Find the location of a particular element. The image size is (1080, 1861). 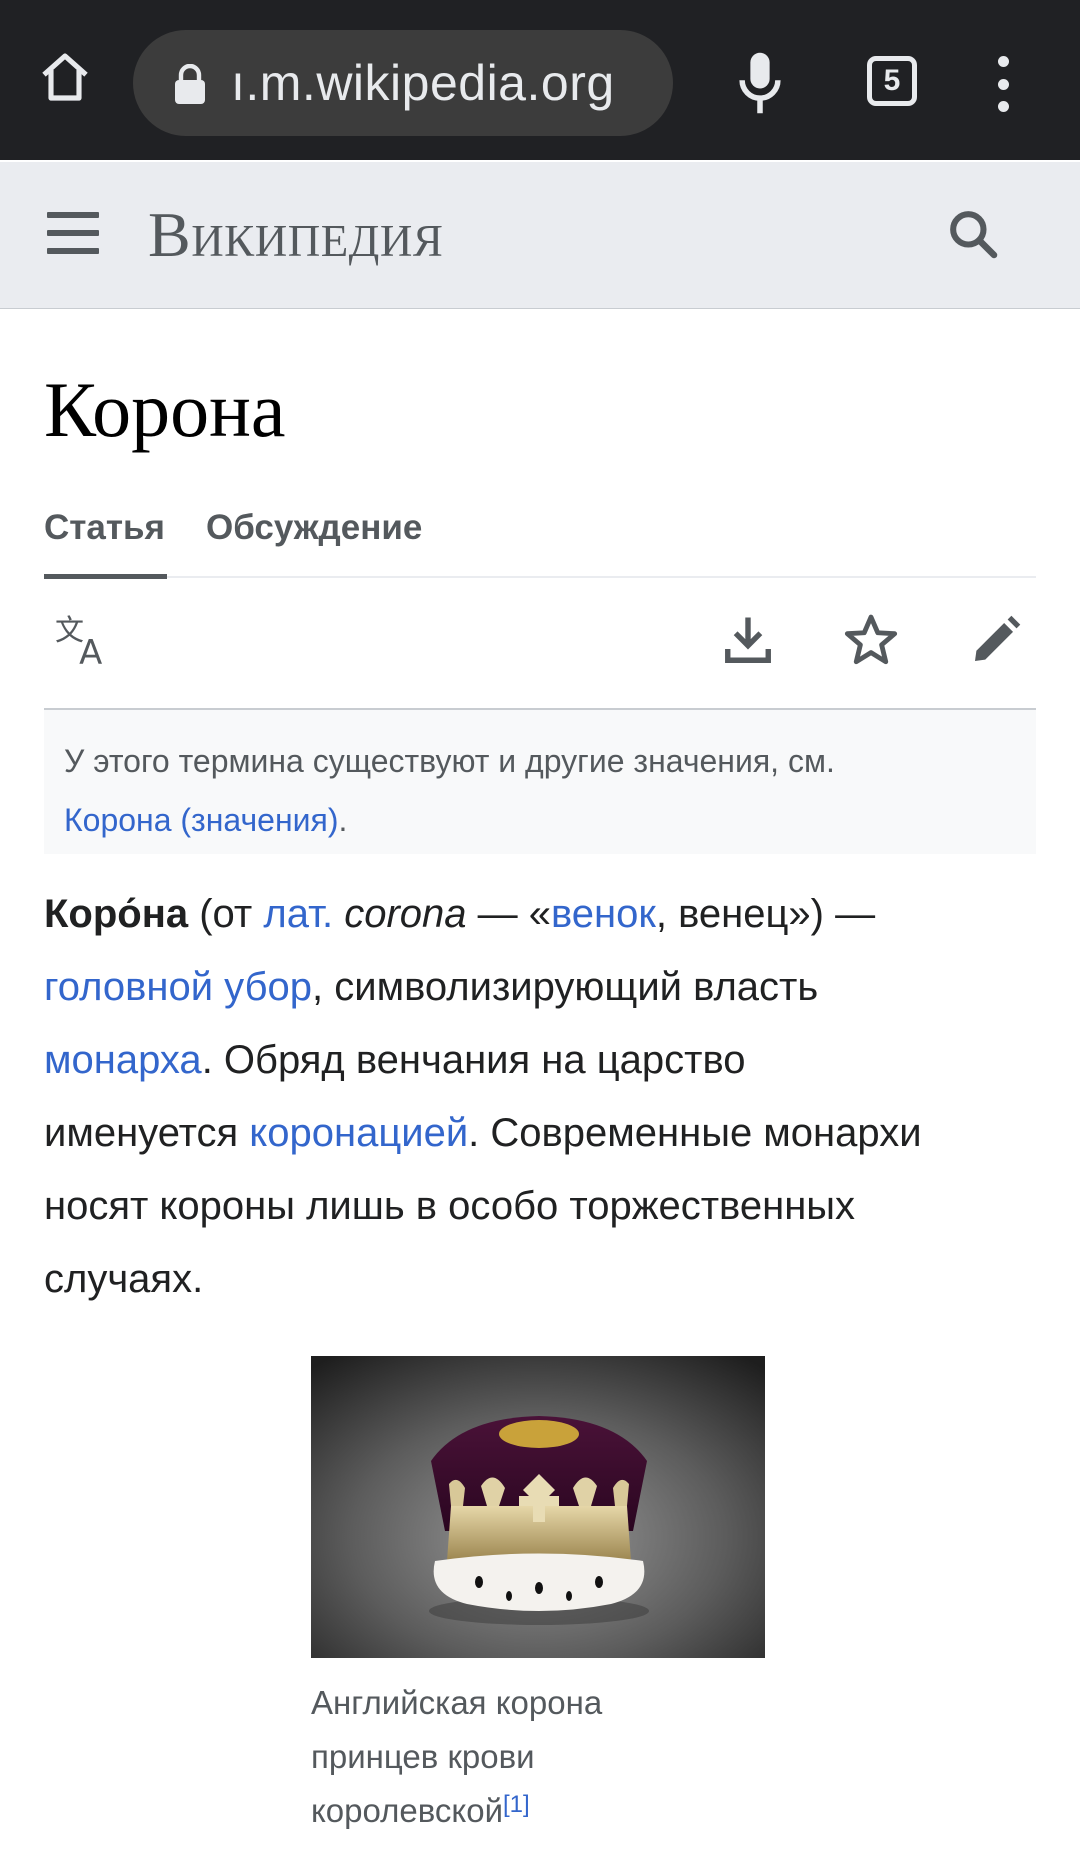

address-bar: ı.m.wikipedia.org is located at coordinates (403, 83).